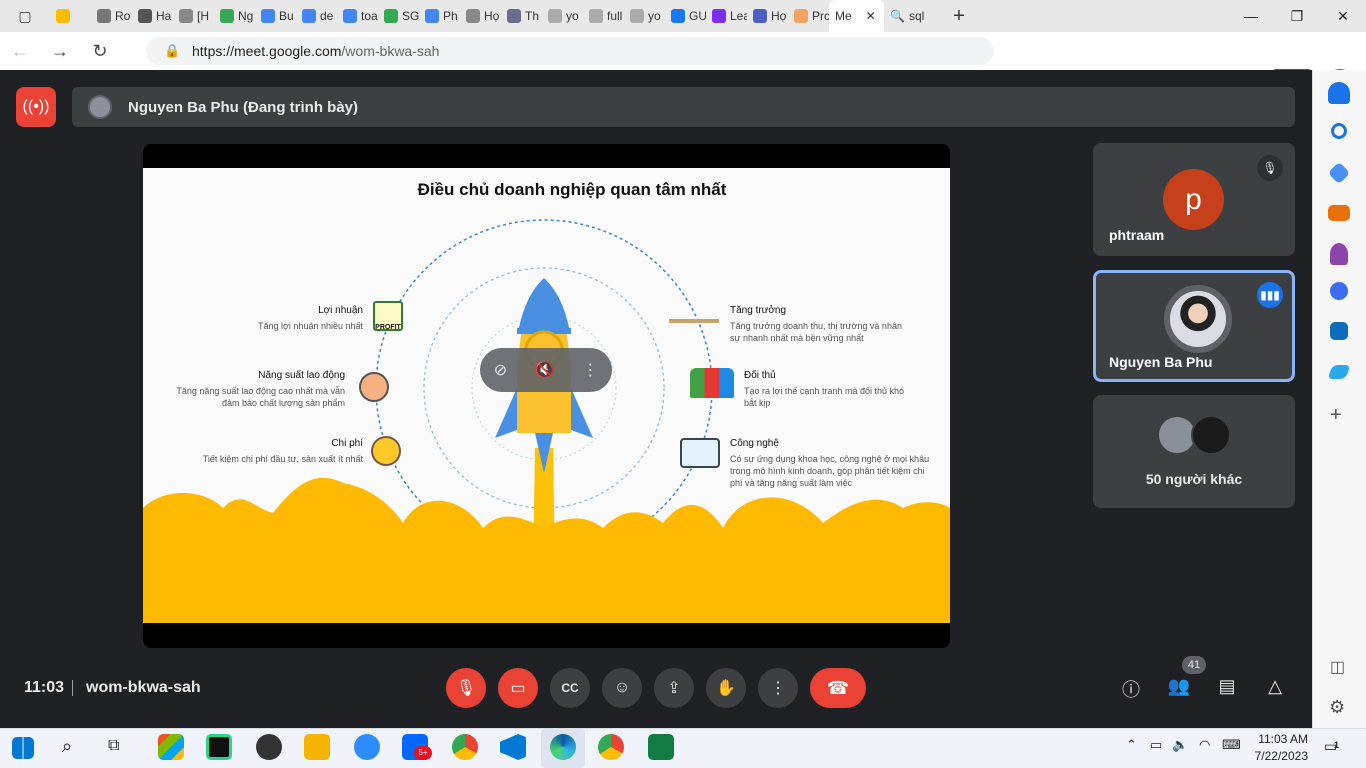  I want to click on edge-icon, so click(563, 747).